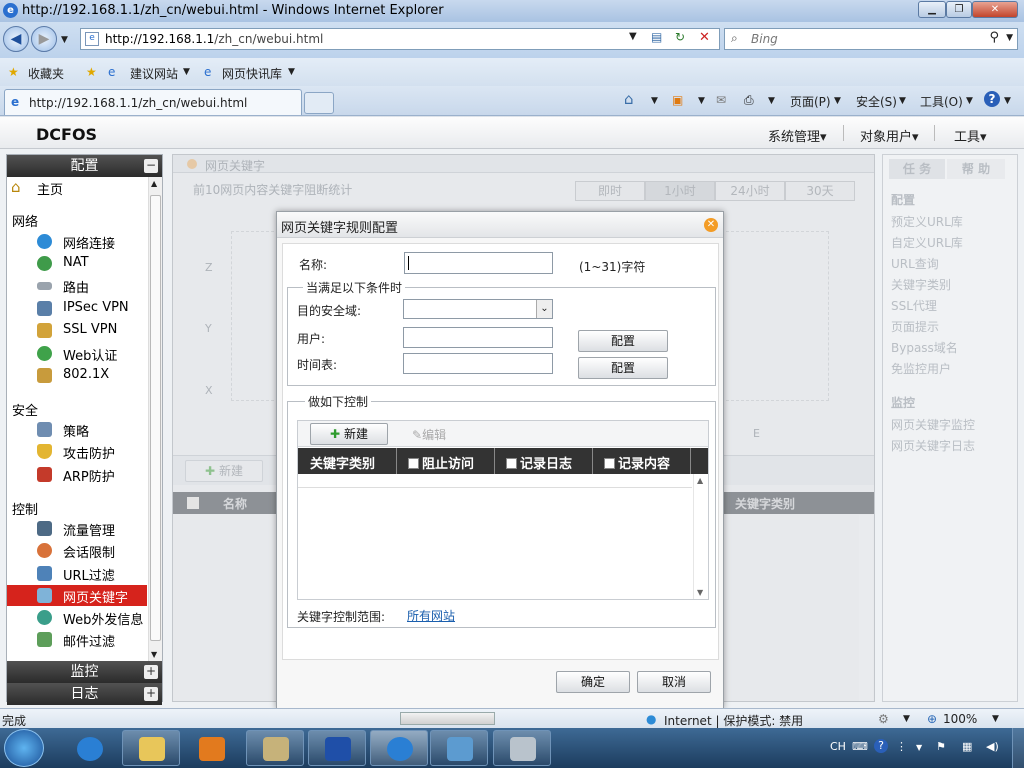 Image resolution: width=1024 pixels, height=768 pixels. I want to click on task-link: 预定义URL库, so click(927, 221).